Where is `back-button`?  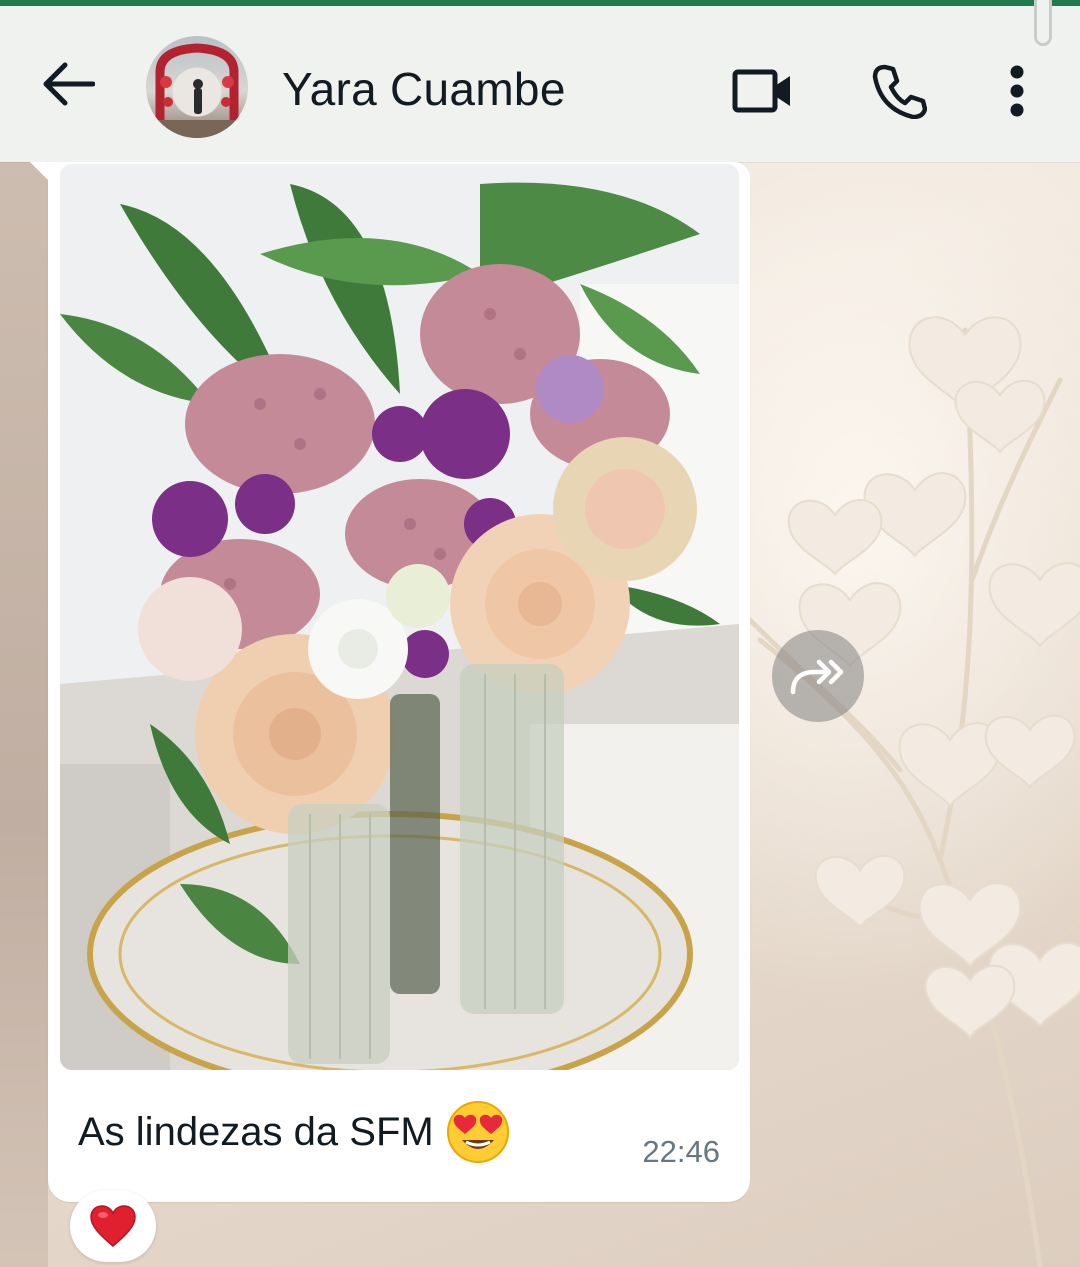
back-button is located at coordinates (68, 84).